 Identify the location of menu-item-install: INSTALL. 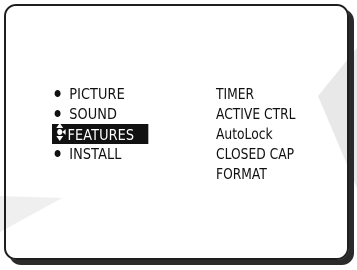
(116, 154).